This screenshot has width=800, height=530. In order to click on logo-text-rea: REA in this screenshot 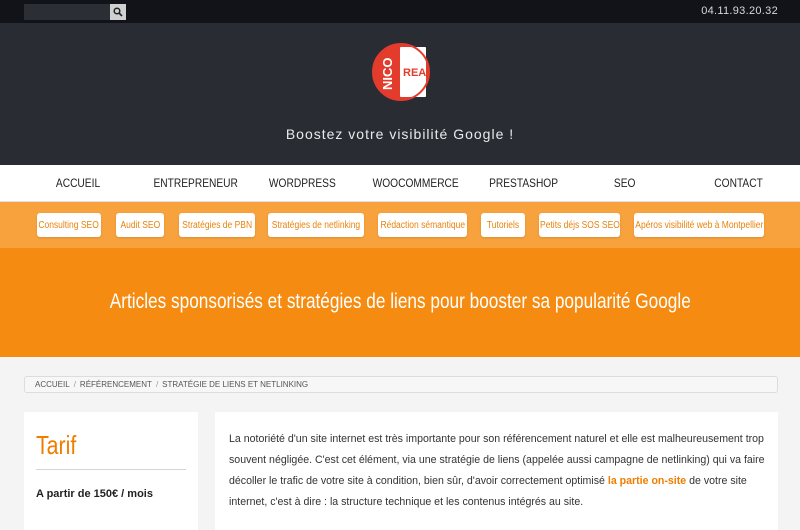, I will do `click(414, 73)`.